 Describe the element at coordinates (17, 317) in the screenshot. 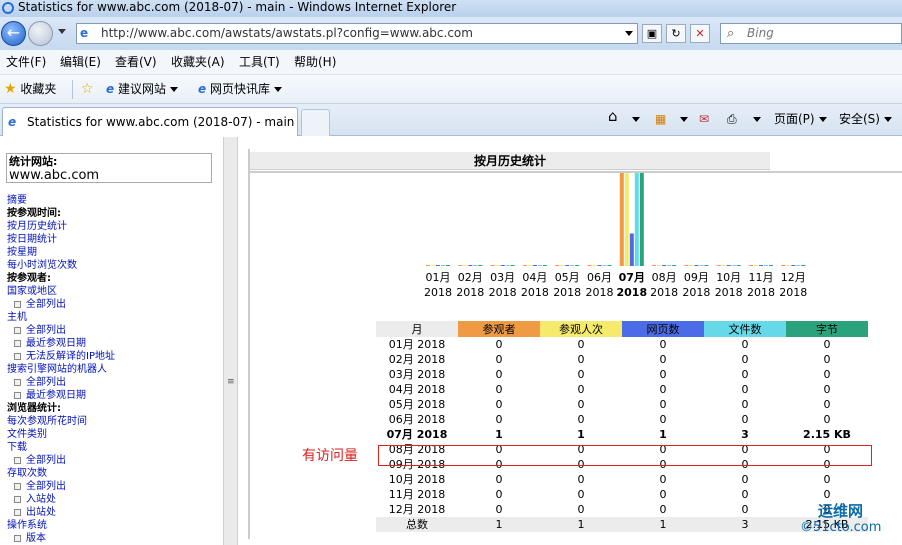

I see `sidebar-item: 主机` at that location.